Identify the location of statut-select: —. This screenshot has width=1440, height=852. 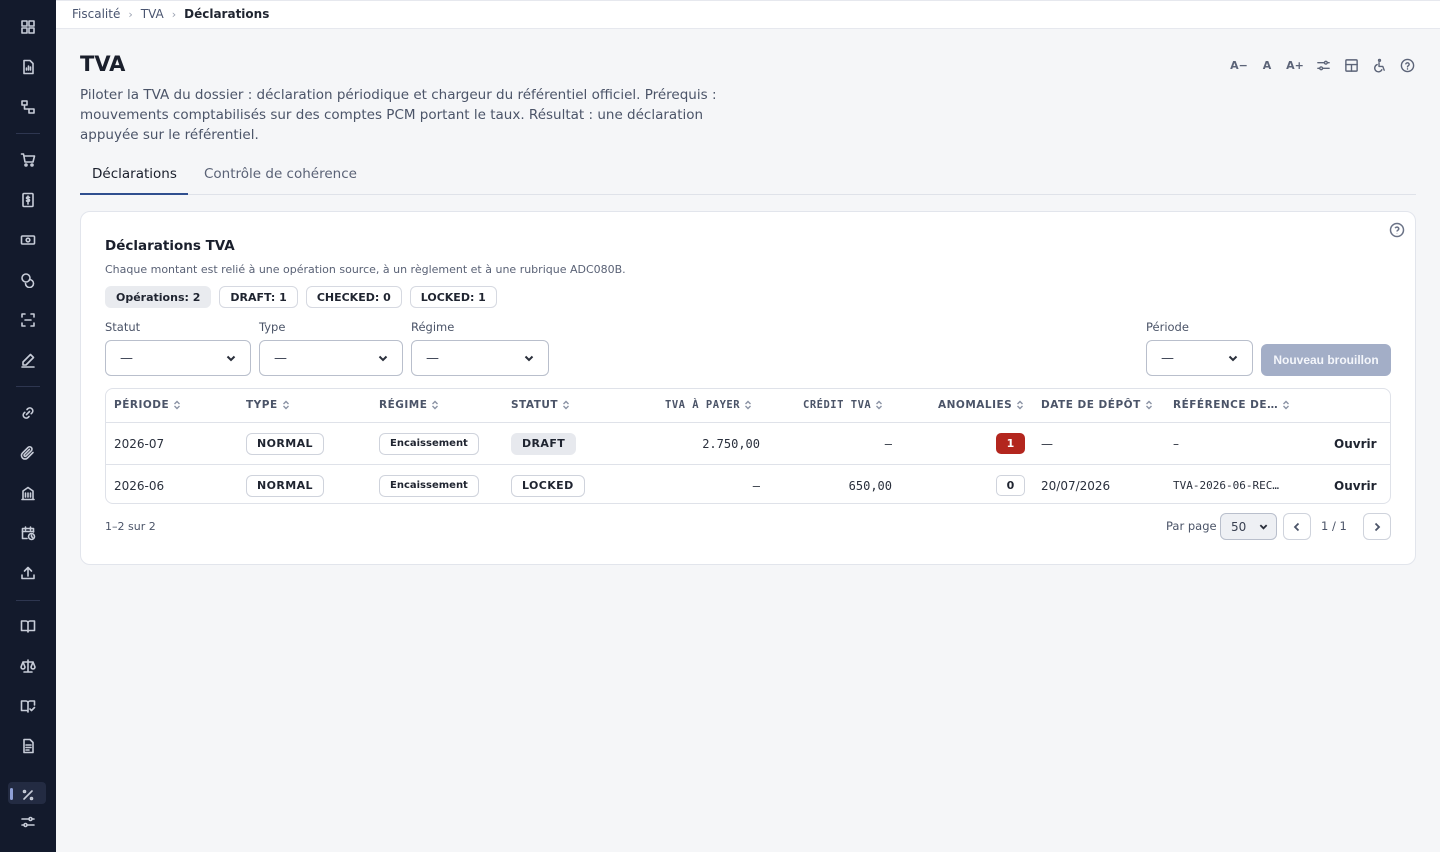
(178, 358).